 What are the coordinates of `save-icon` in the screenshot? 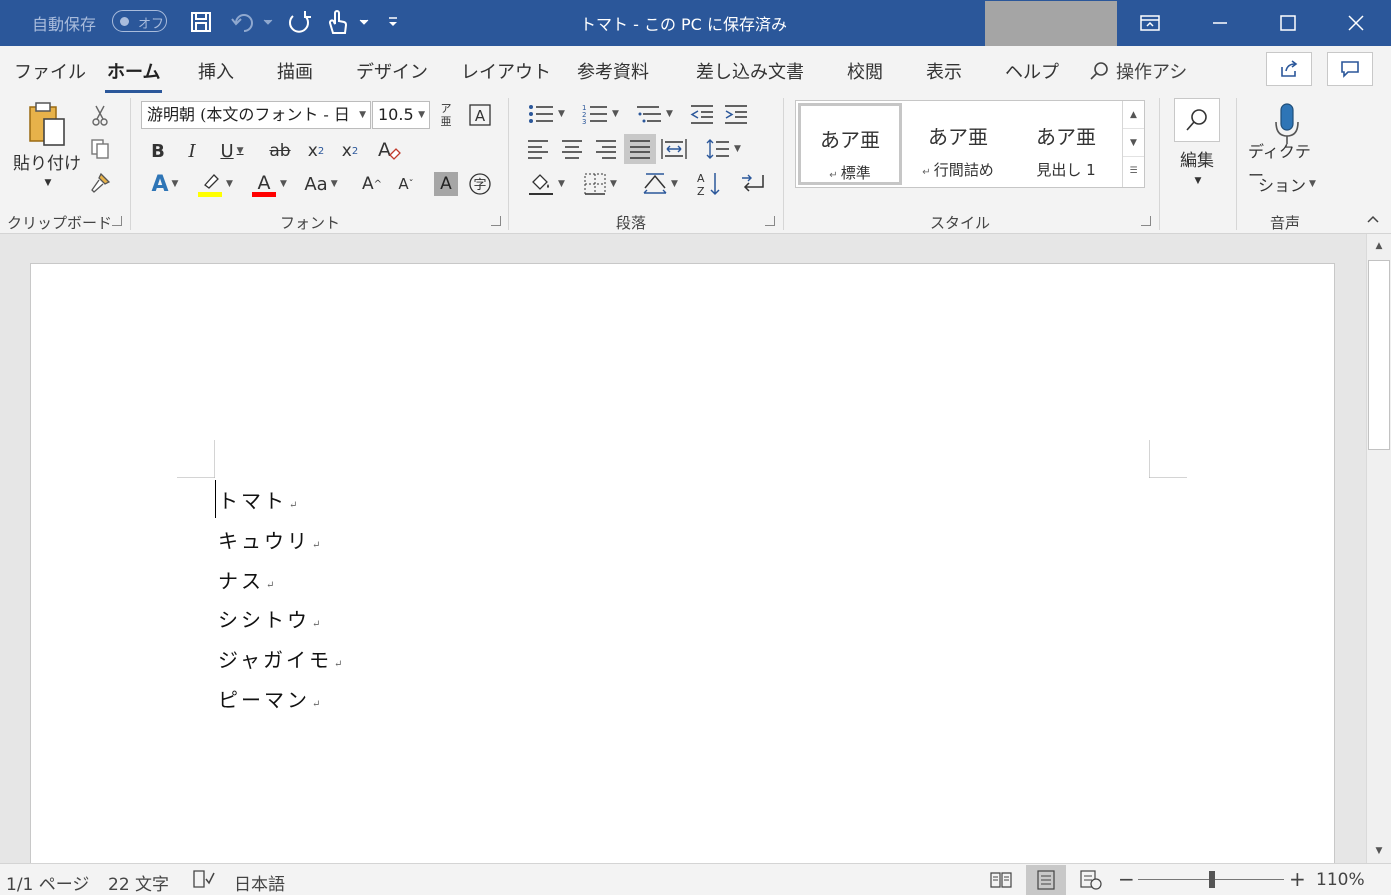 It's located at (201, 22).